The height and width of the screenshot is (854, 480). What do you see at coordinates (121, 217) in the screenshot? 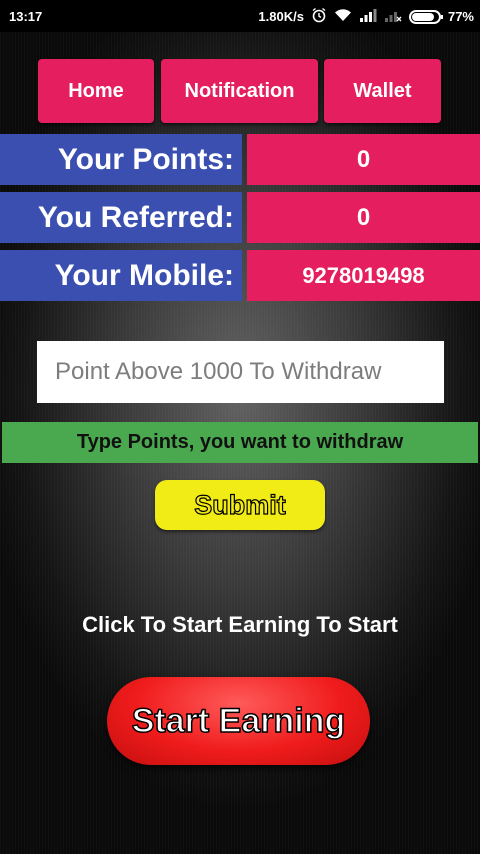
I see `referred-label: You Referred:` at bounding box center [121, 217].